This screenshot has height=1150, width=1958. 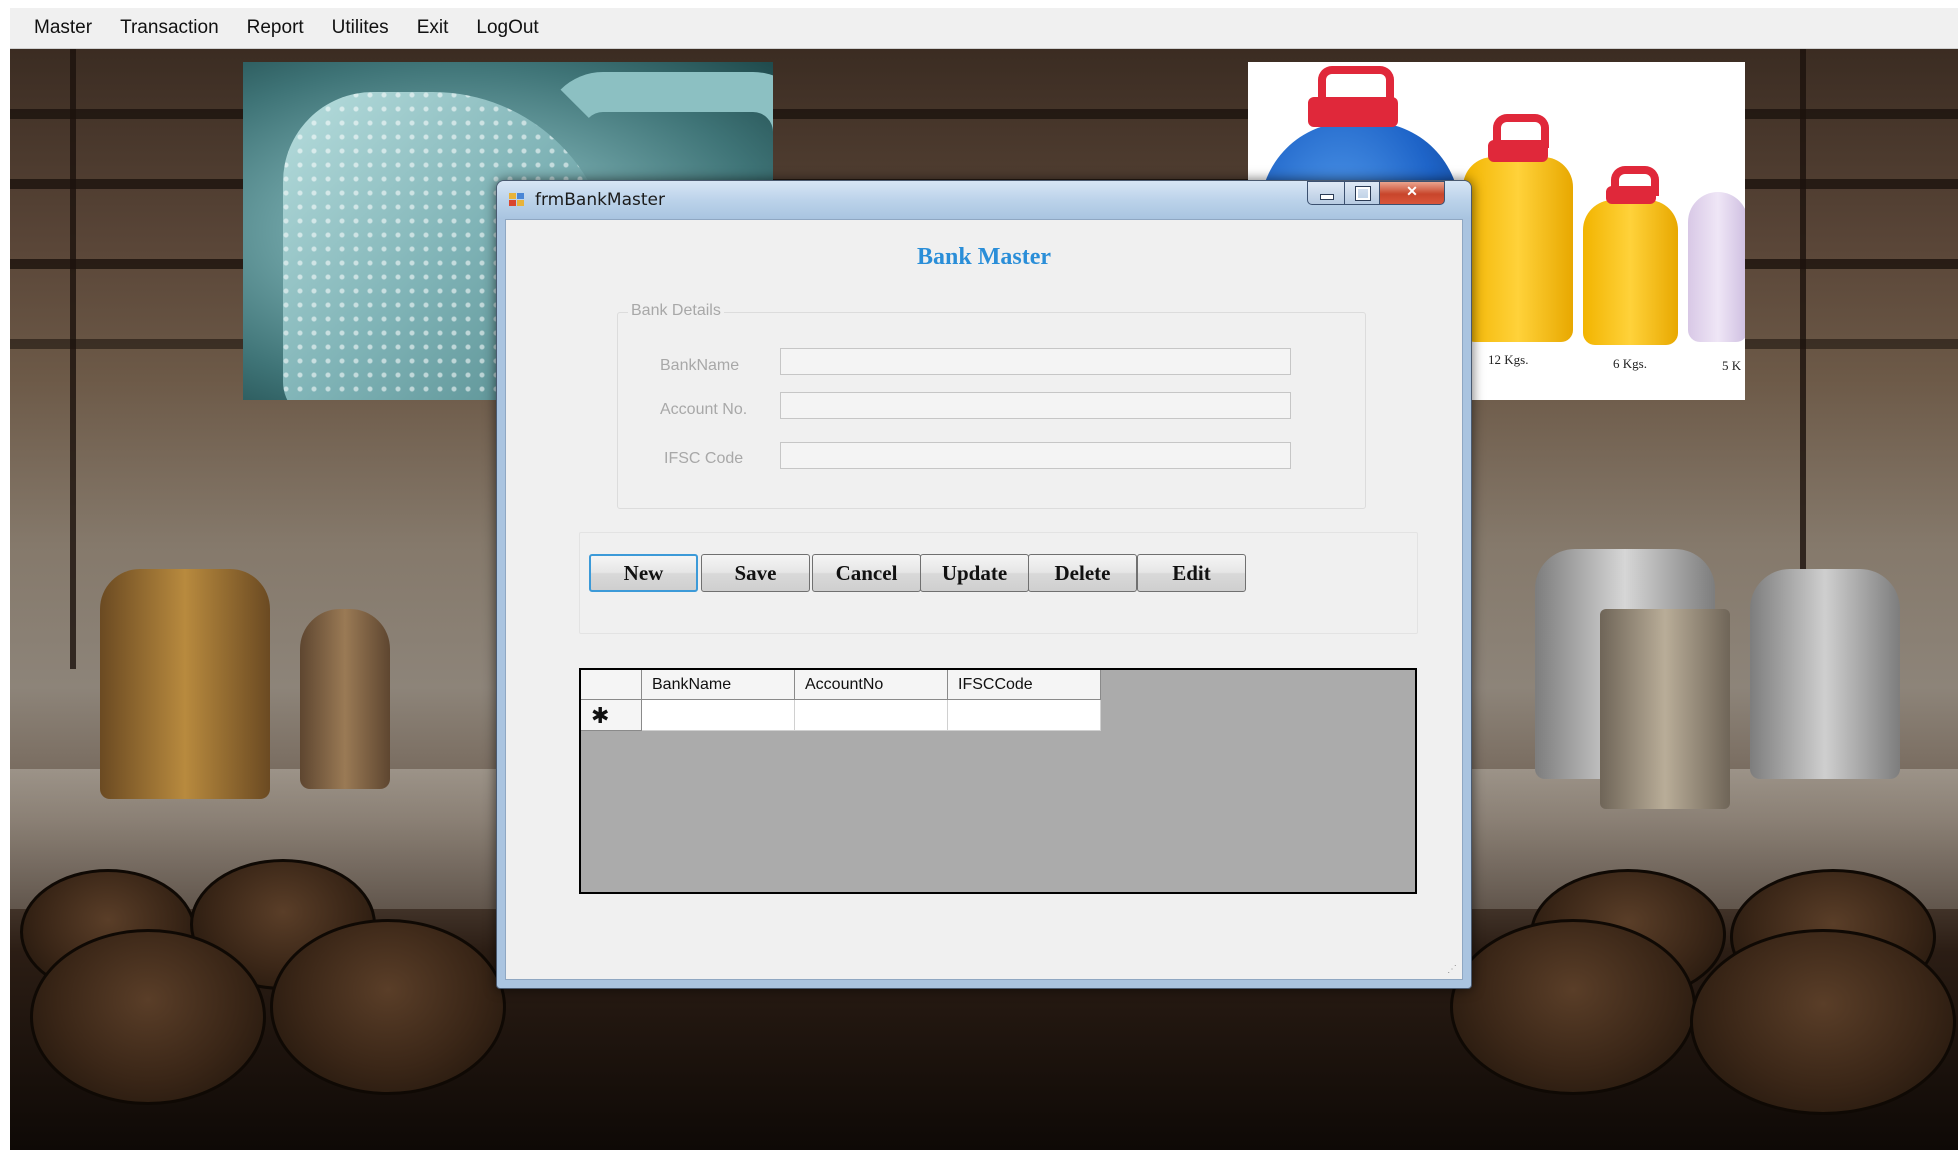 I want to click on grid-cell-accountno, so click(x=871, y=715).